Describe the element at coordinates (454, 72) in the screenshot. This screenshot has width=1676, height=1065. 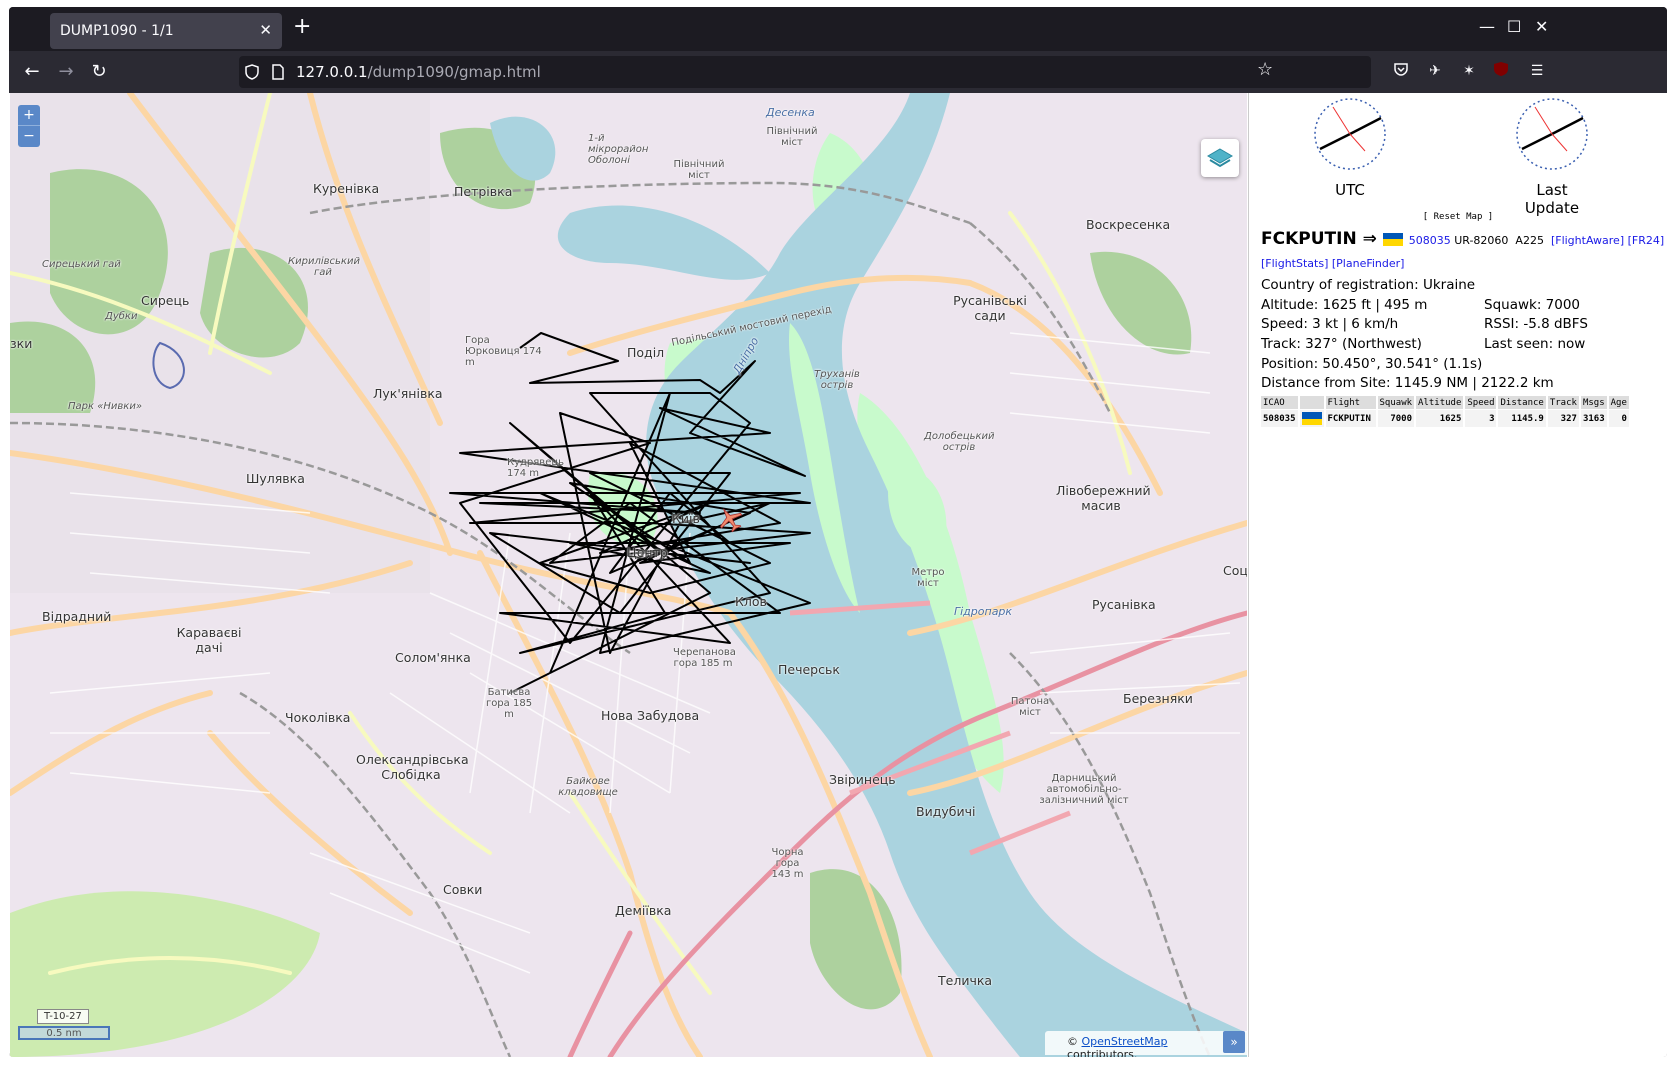
I see `url-path: /dump1090/gmap.html` at that location.